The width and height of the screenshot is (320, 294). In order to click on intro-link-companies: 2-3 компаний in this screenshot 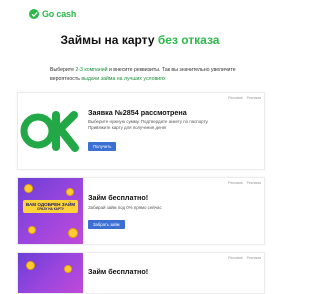, I will do `click(91, 70)`.